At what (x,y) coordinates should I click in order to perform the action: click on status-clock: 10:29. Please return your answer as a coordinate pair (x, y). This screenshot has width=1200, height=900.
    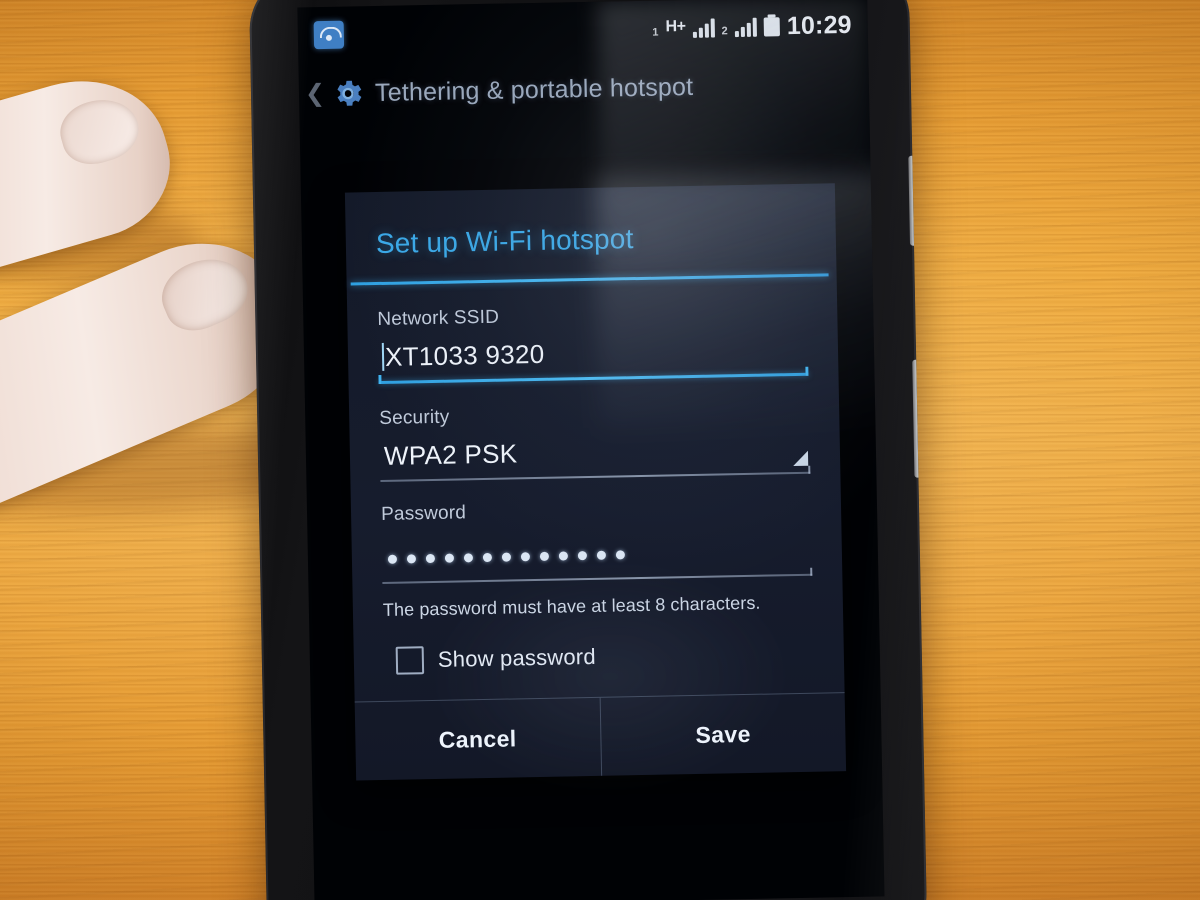
    Looking at the image, I should click on (819, 25).